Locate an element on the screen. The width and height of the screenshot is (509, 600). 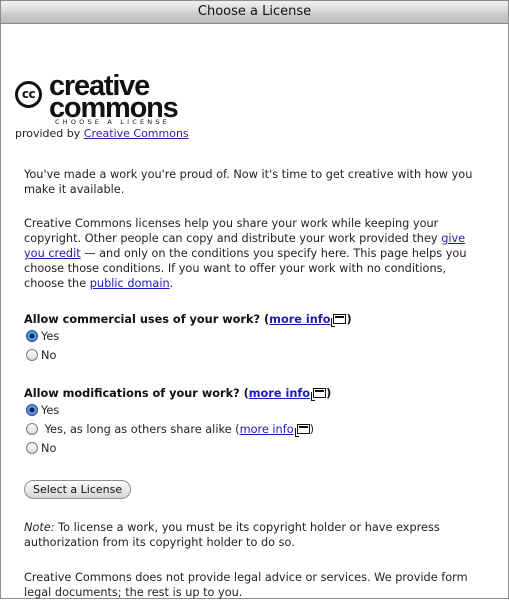
creative-commons-logo: cc creative commons CHOOSE A LICENSE is located at coordinates (102, 93).